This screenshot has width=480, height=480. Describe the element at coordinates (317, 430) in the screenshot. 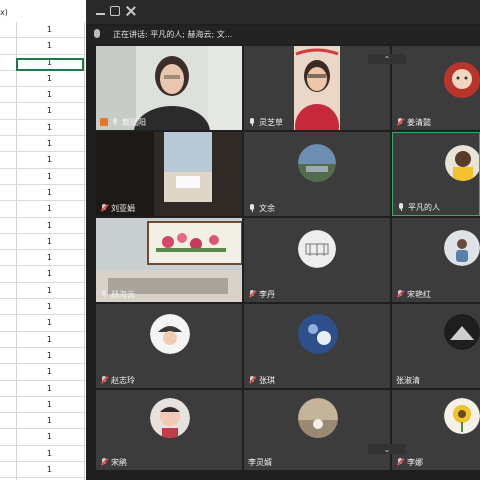

I see `video-tile: 李灵婿` at that location.